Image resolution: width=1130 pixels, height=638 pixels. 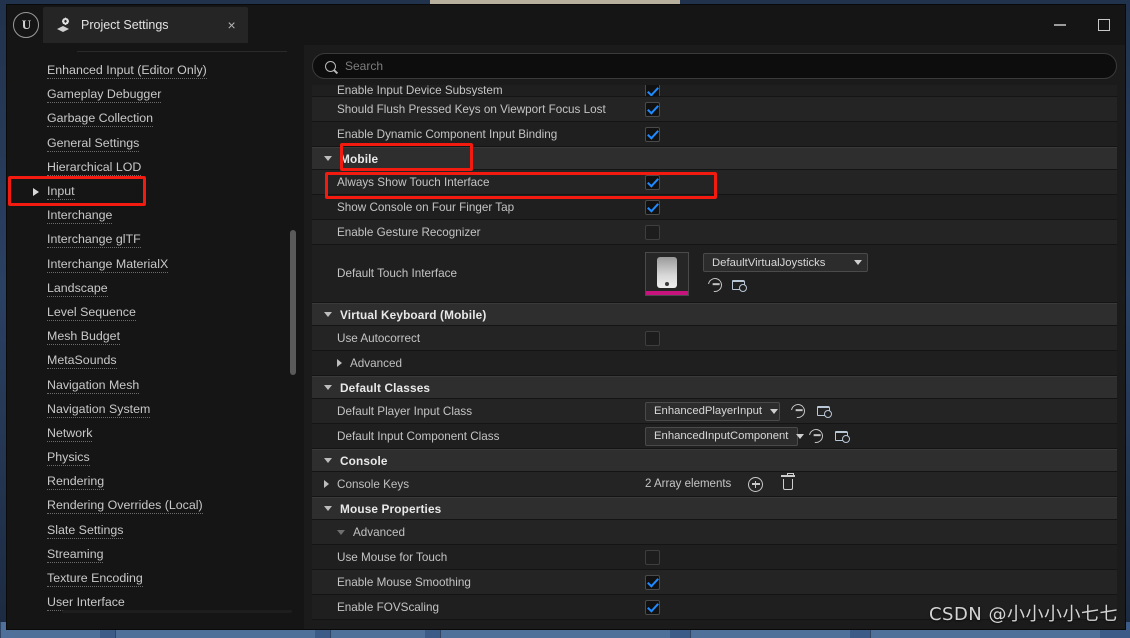 I want to click on checkbox-enable-gesture-recognizer, so click(x=652, y=232).